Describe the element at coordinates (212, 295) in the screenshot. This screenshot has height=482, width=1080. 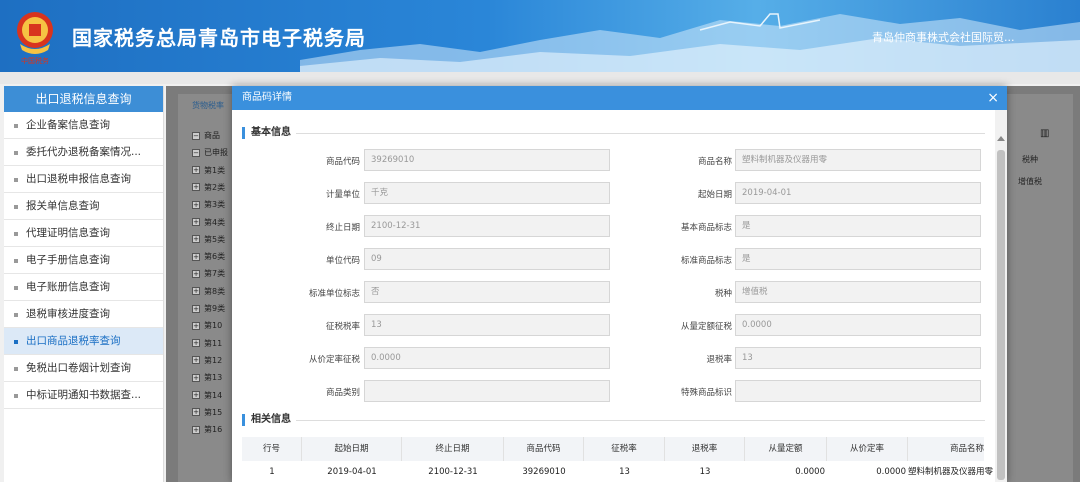
I see `tree-node: + 第8类` at that location.